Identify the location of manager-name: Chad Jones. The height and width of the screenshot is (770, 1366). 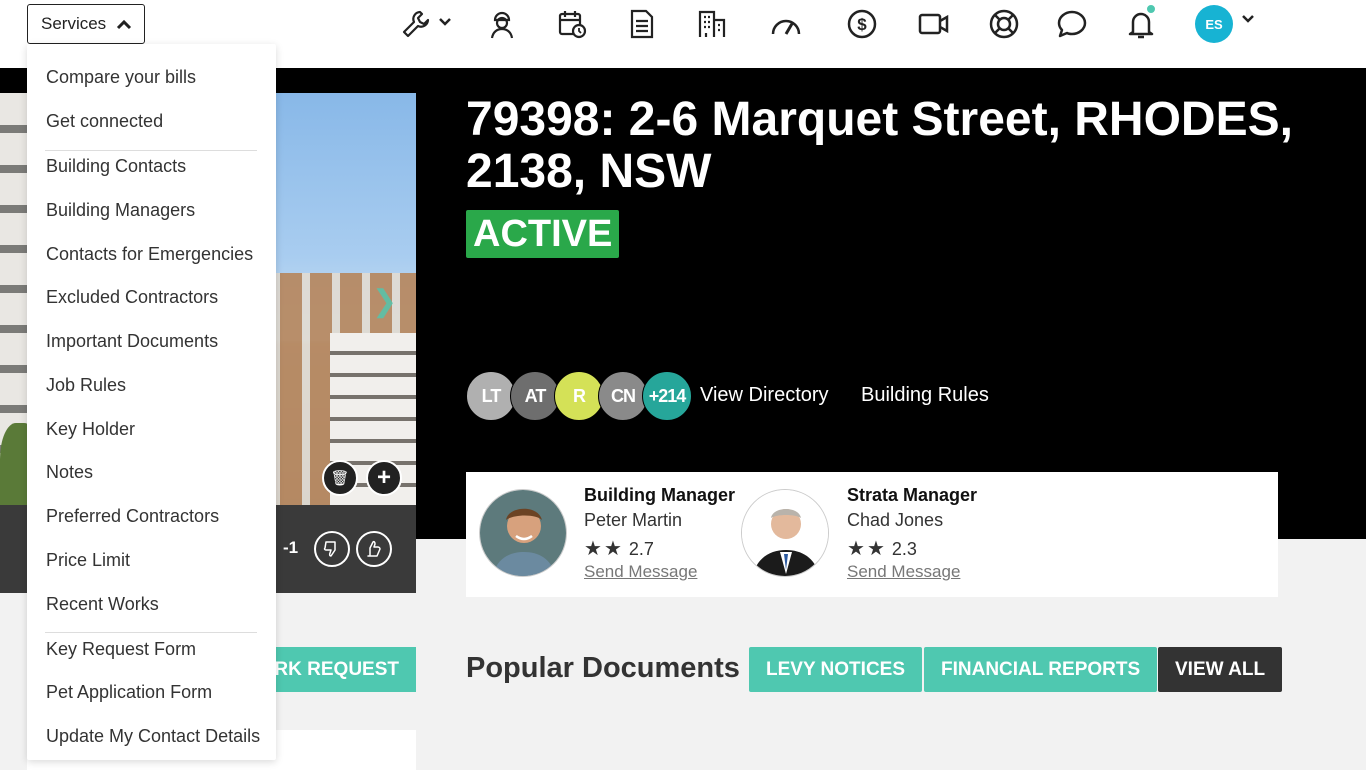
(895, 520).